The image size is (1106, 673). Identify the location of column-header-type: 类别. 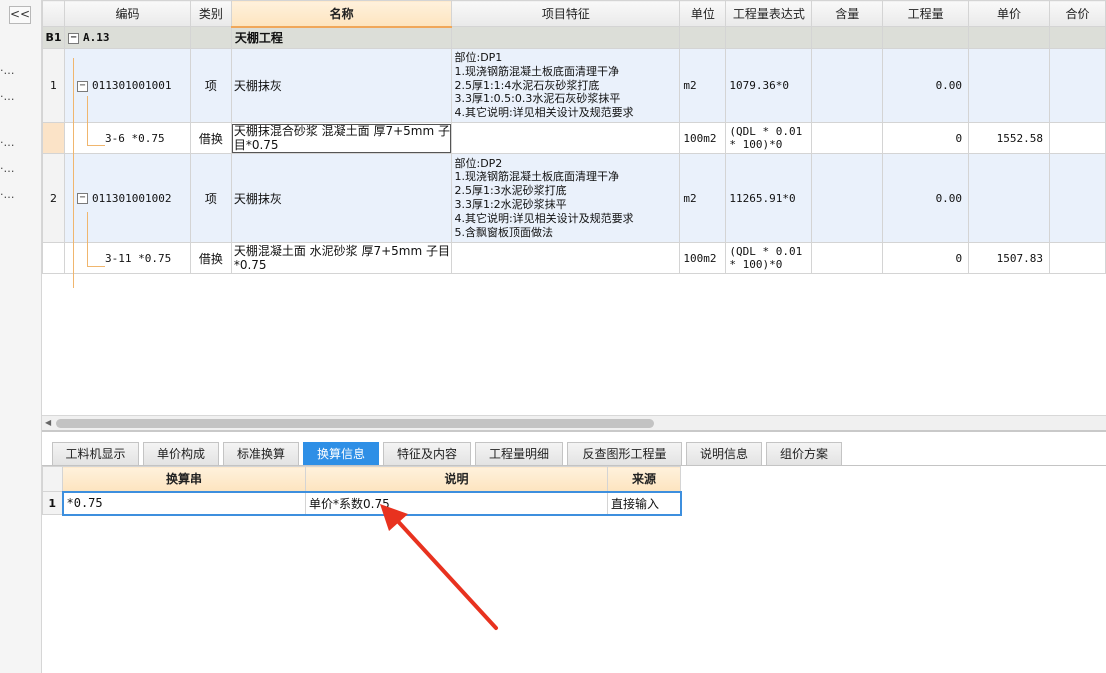
(210, 13).